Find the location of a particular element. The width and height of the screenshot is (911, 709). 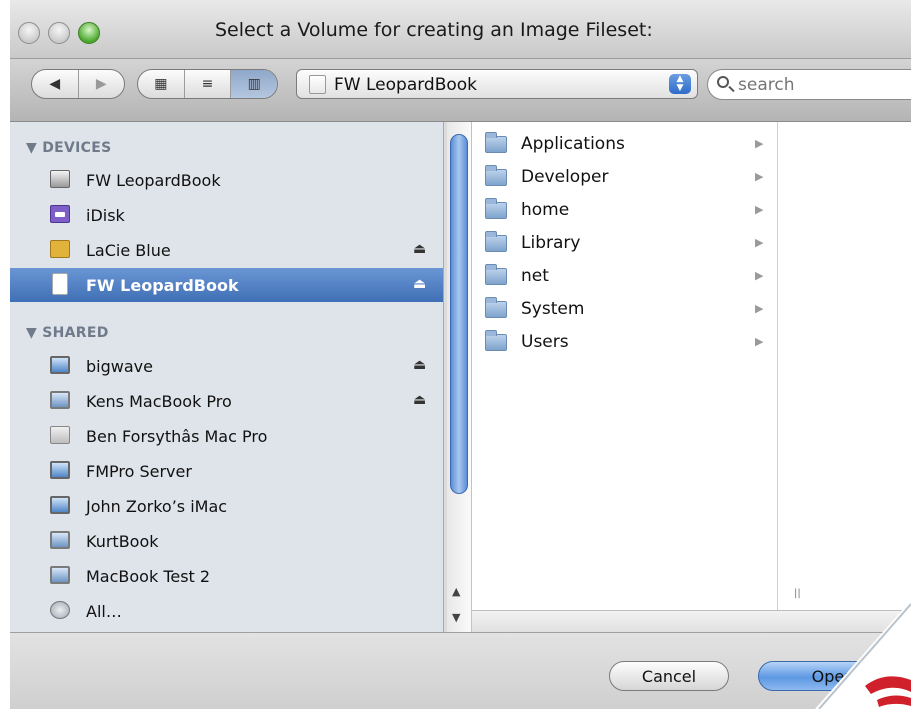

folder-row-applications: Applications ▶ is located at coordinates (624, 144).